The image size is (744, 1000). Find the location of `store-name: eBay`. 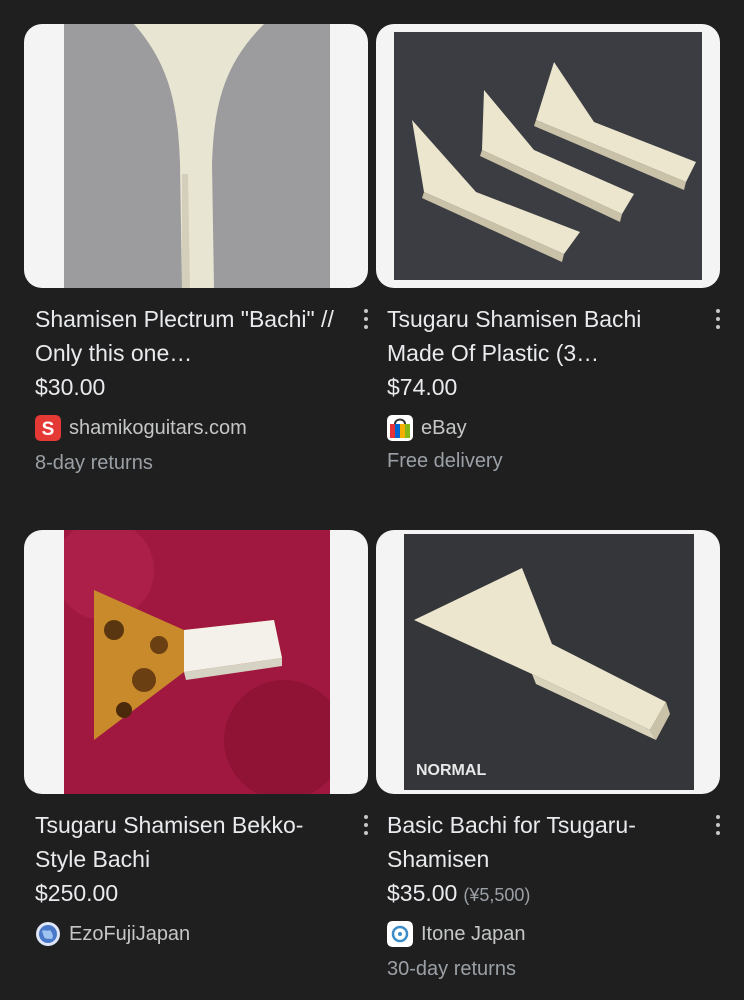

store-name: eBay is located at coordinates (444, 427).